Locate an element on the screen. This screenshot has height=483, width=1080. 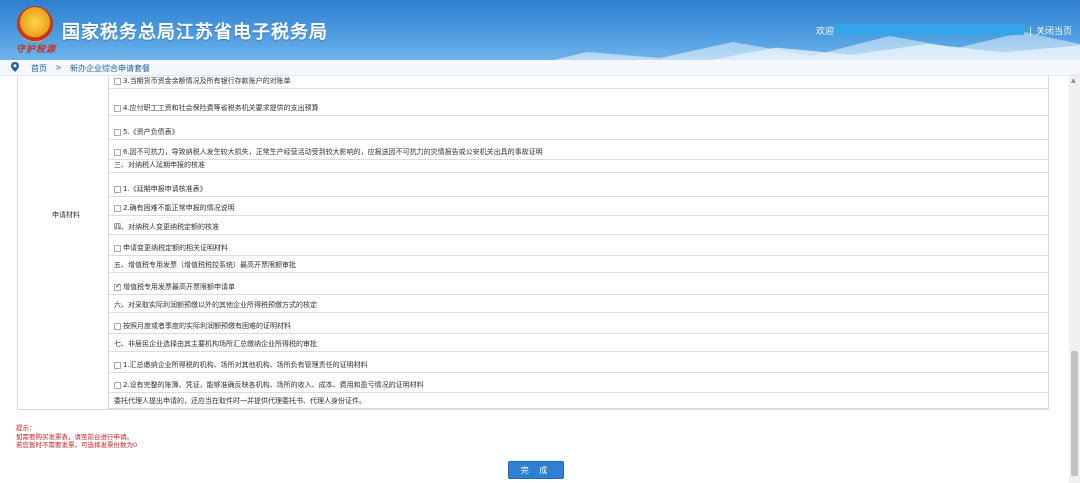
material-row: 1.《延期申报申请核准表》 is located at coordinates (579, 185).